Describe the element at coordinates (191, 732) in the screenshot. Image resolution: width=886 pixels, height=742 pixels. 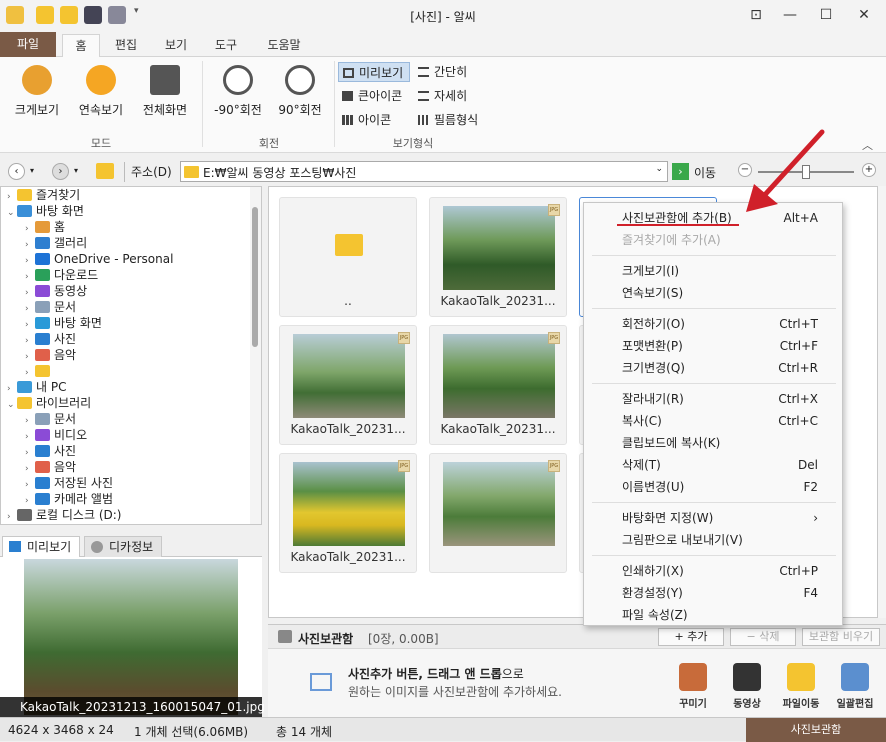
I see `status-selection: 1 개체 선택(6.06MB)` at that location.